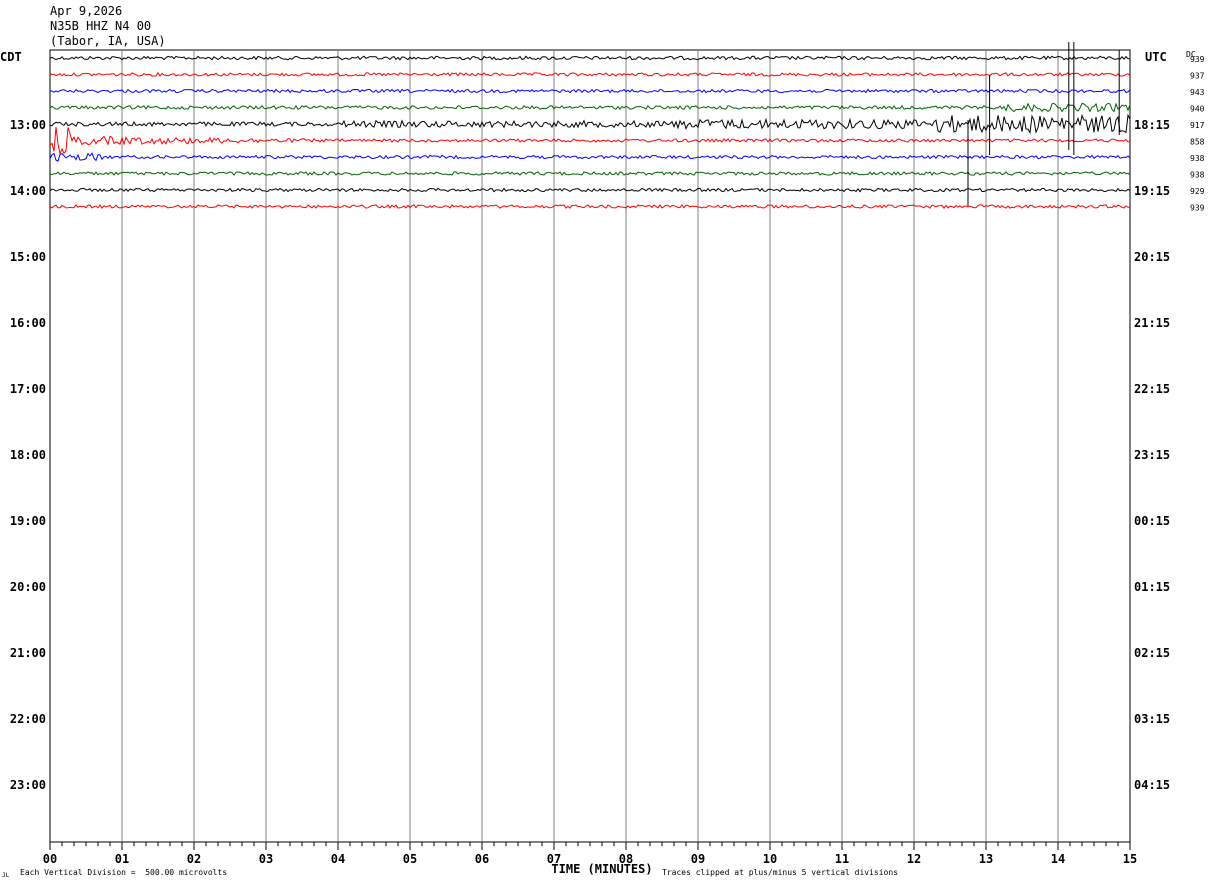 The height and width of the screenshot is (886, 1210). What do you see at coordinates (1197, 76) in the screenshot?
I see `dc-value: 937` at bounding box center [1197, 76].